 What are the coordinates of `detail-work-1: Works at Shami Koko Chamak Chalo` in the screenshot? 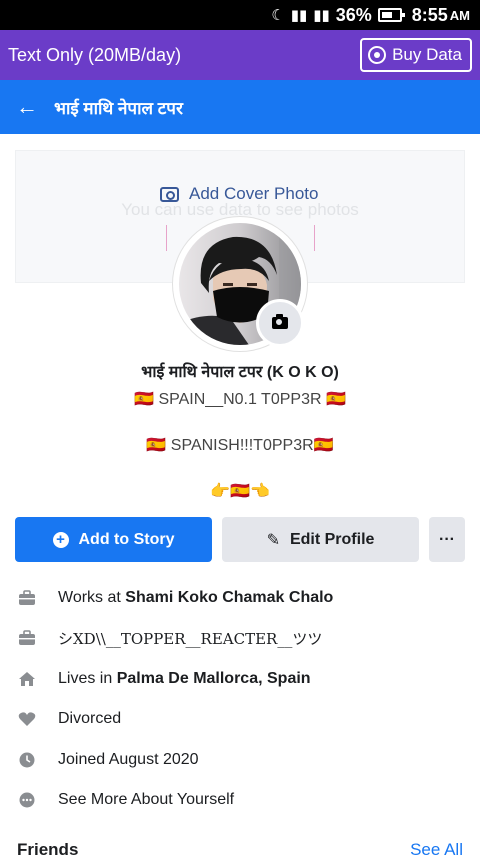 It's located at (240, 598).